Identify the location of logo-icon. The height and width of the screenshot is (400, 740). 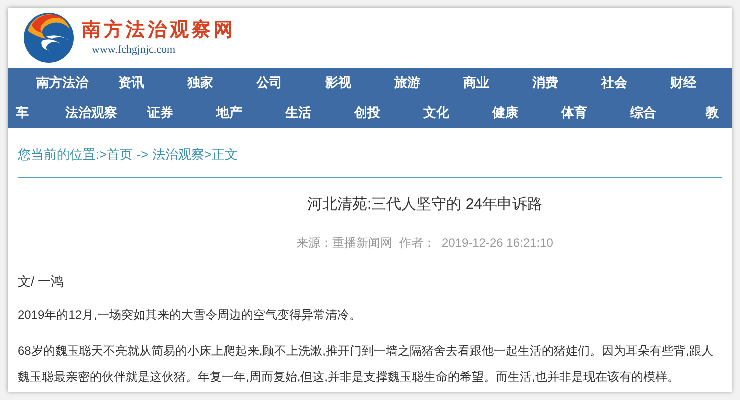
(49, 38).